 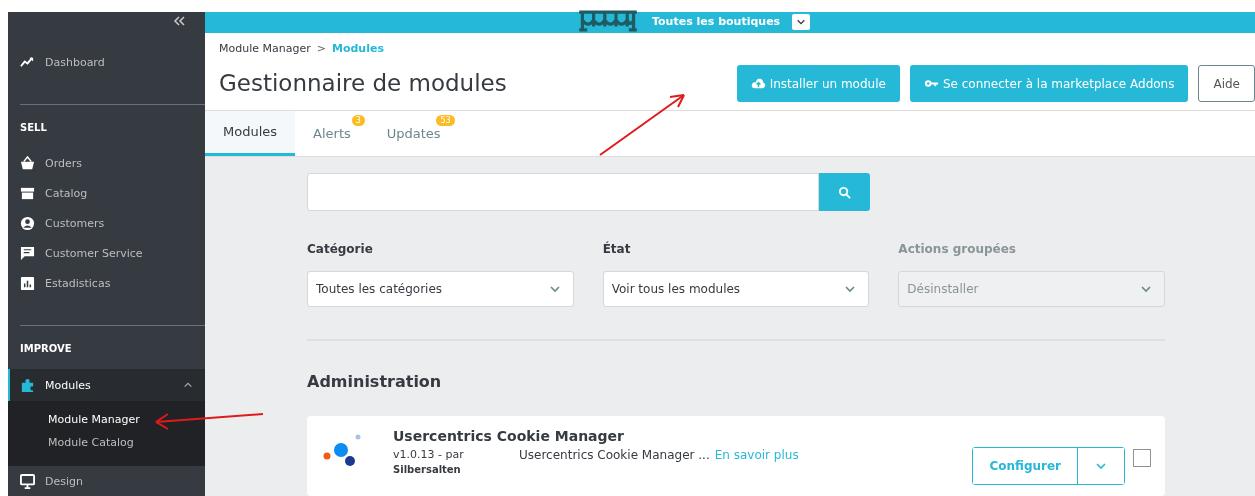 I want to click on stats-icon, so click(x=27, y=283).